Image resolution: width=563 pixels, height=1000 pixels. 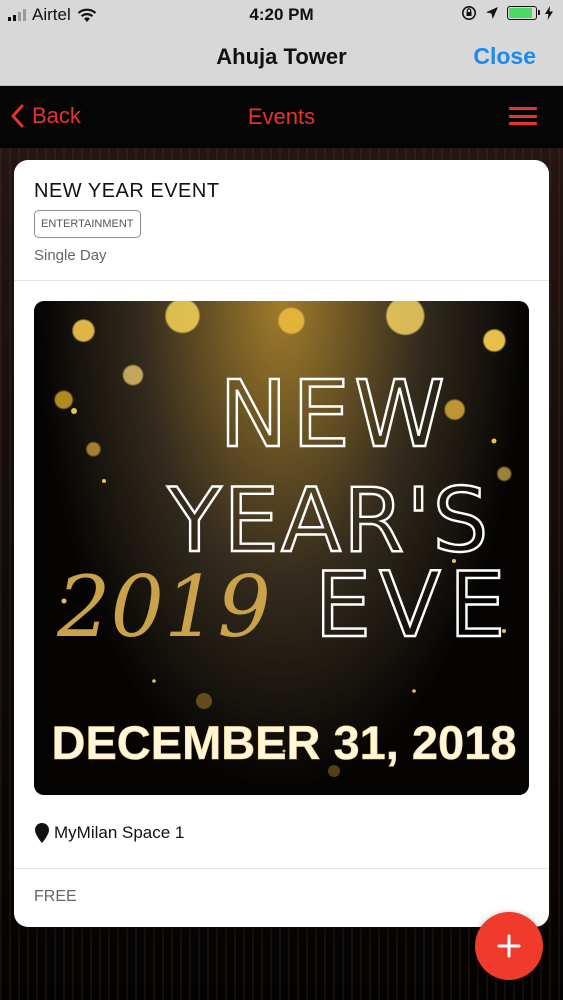 What do you see at coordinates (284, 742) in the screenshot?
I see `poster-date: DECEMBER 31, 2018` at bounding box center [284, 742].